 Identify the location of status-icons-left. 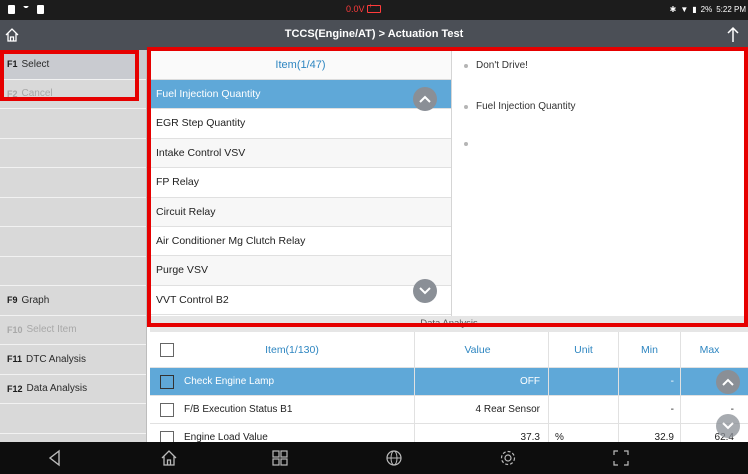
(26, 9).